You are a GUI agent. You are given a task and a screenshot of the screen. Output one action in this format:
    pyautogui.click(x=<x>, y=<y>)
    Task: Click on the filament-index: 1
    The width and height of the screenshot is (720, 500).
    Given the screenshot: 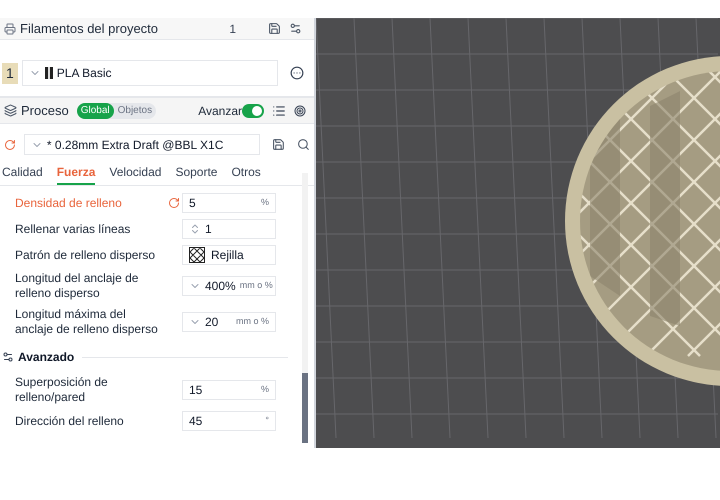 What is the action you would take?
    pyautogui.click(x=10, y=73)
    